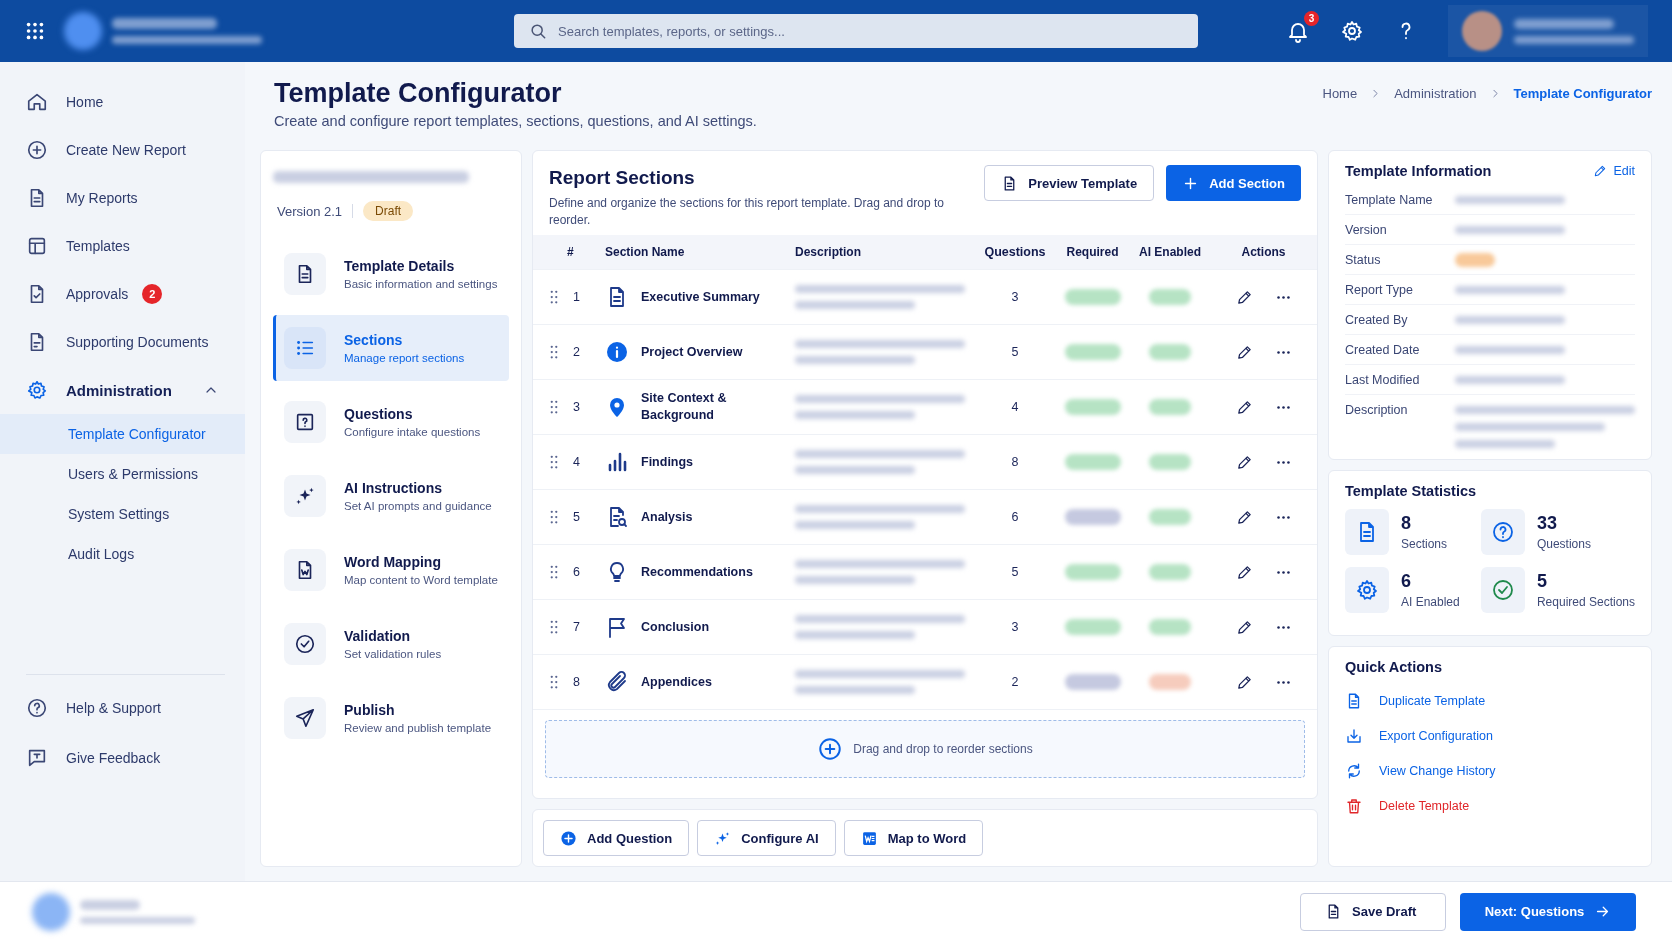 The image size is (1672, 941). Describe the element at coordinates (37, 758) in the screenshot. I see `chat-icon` at that location.